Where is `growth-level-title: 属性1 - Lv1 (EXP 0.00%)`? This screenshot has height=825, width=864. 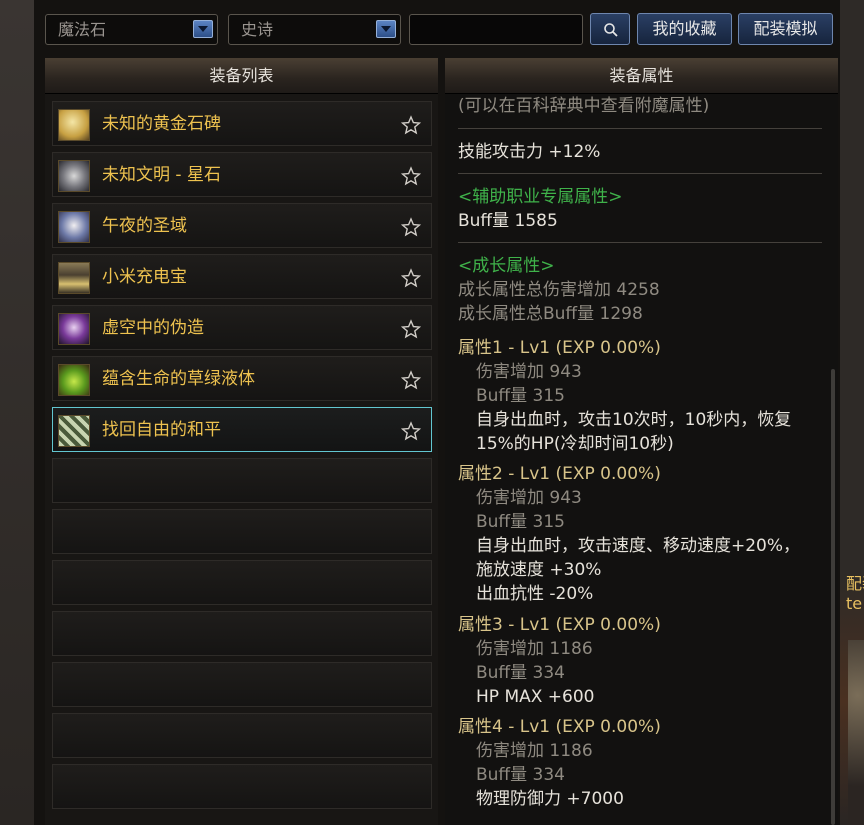
growth-level-title: 属性1 - Lv1 (EXP 0.00%) is located at coordinates (559, 348).